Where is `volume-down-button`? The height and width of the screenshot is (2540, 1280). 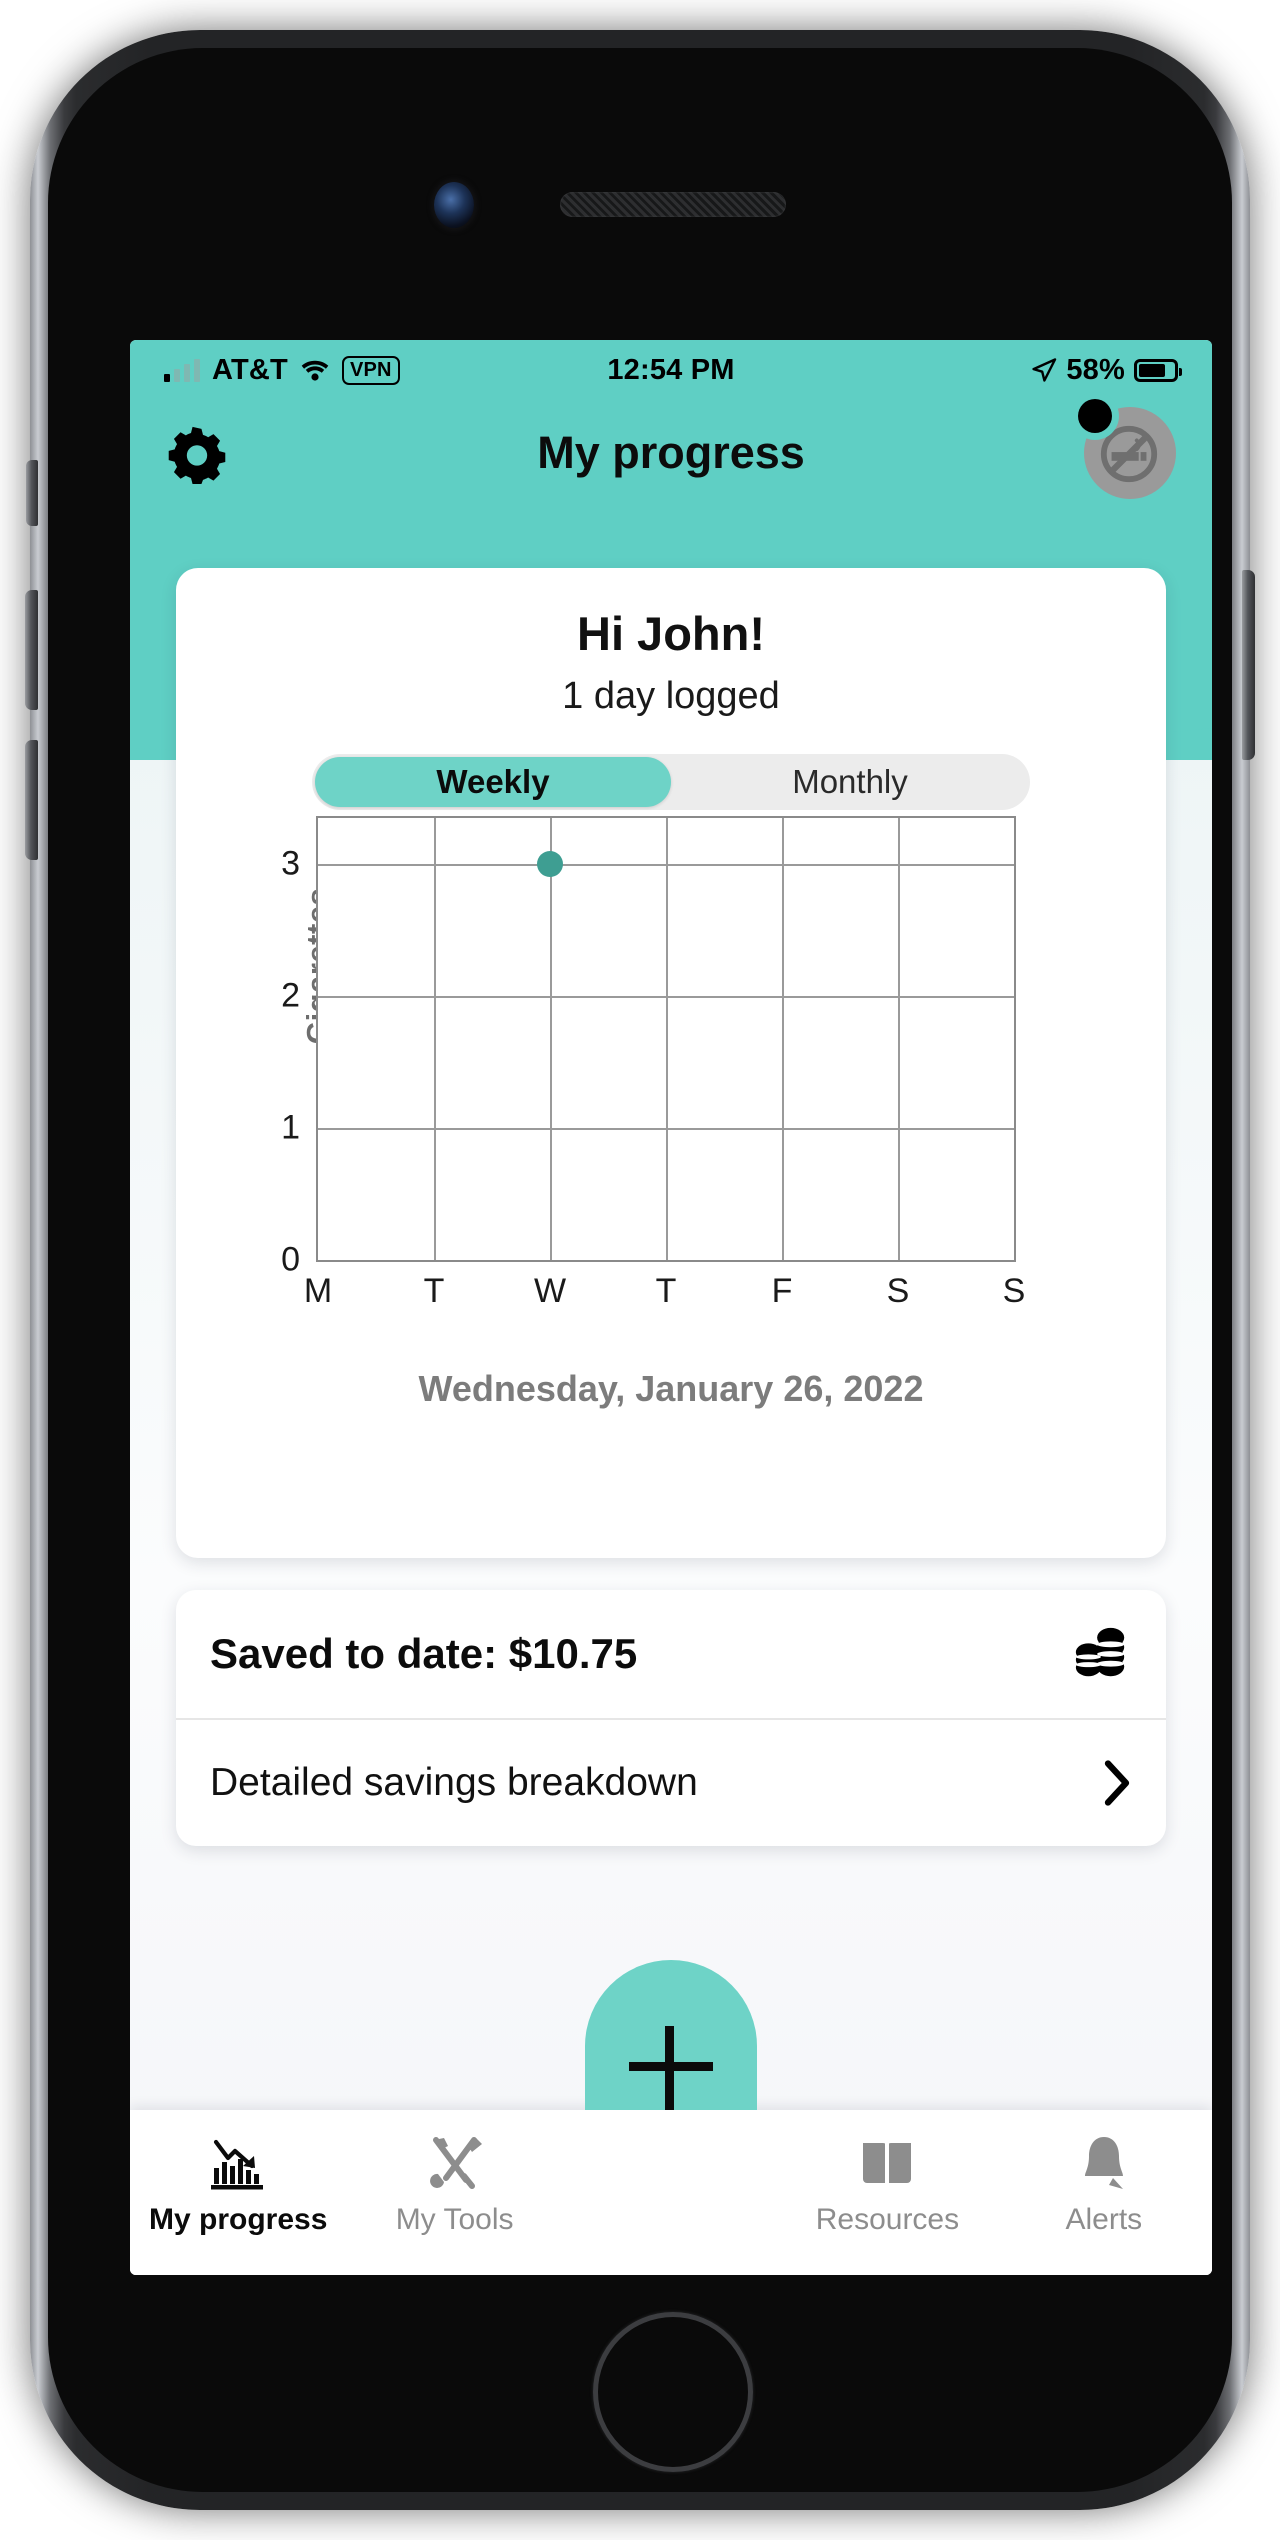 volume-down-button is located at coordinates (31, 800).